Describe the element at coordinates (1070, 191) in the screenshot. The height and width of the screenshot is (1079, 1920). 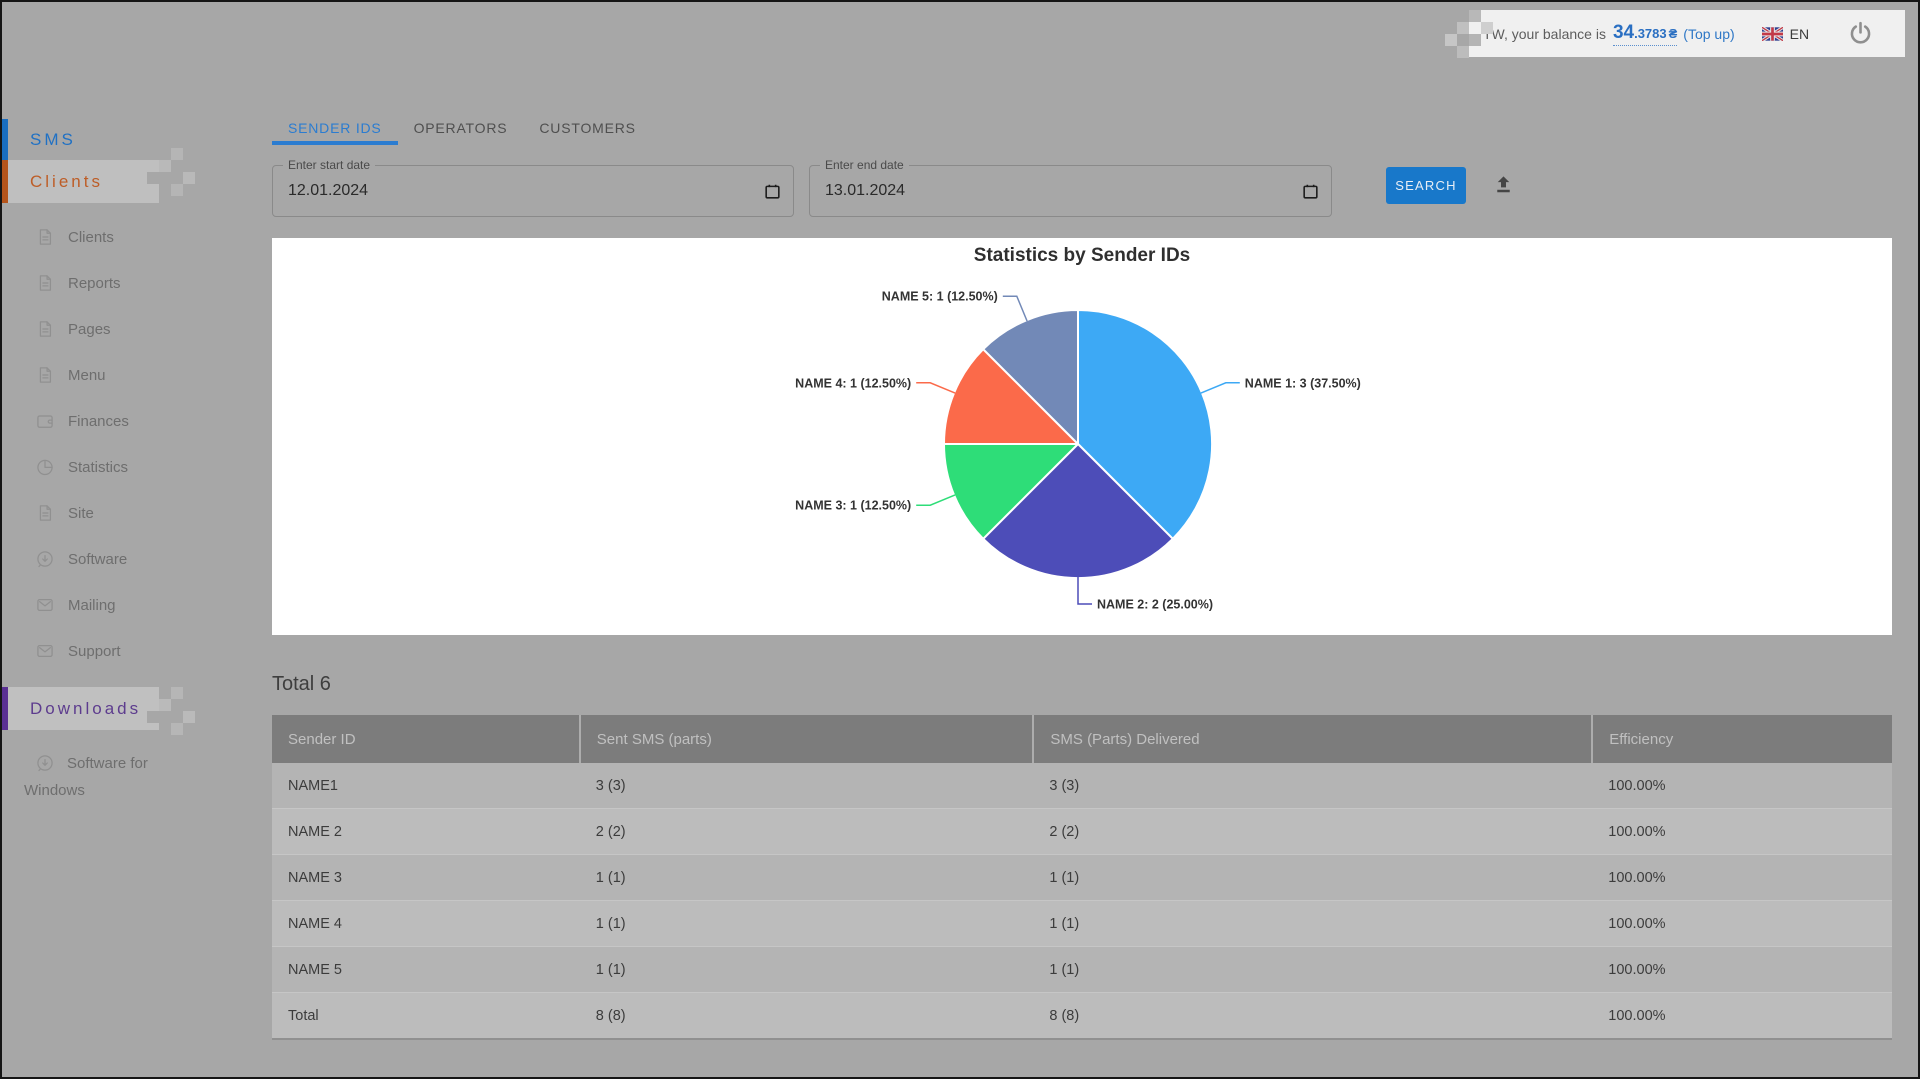
I see `end-date-value: 13.01.2024` at that location.